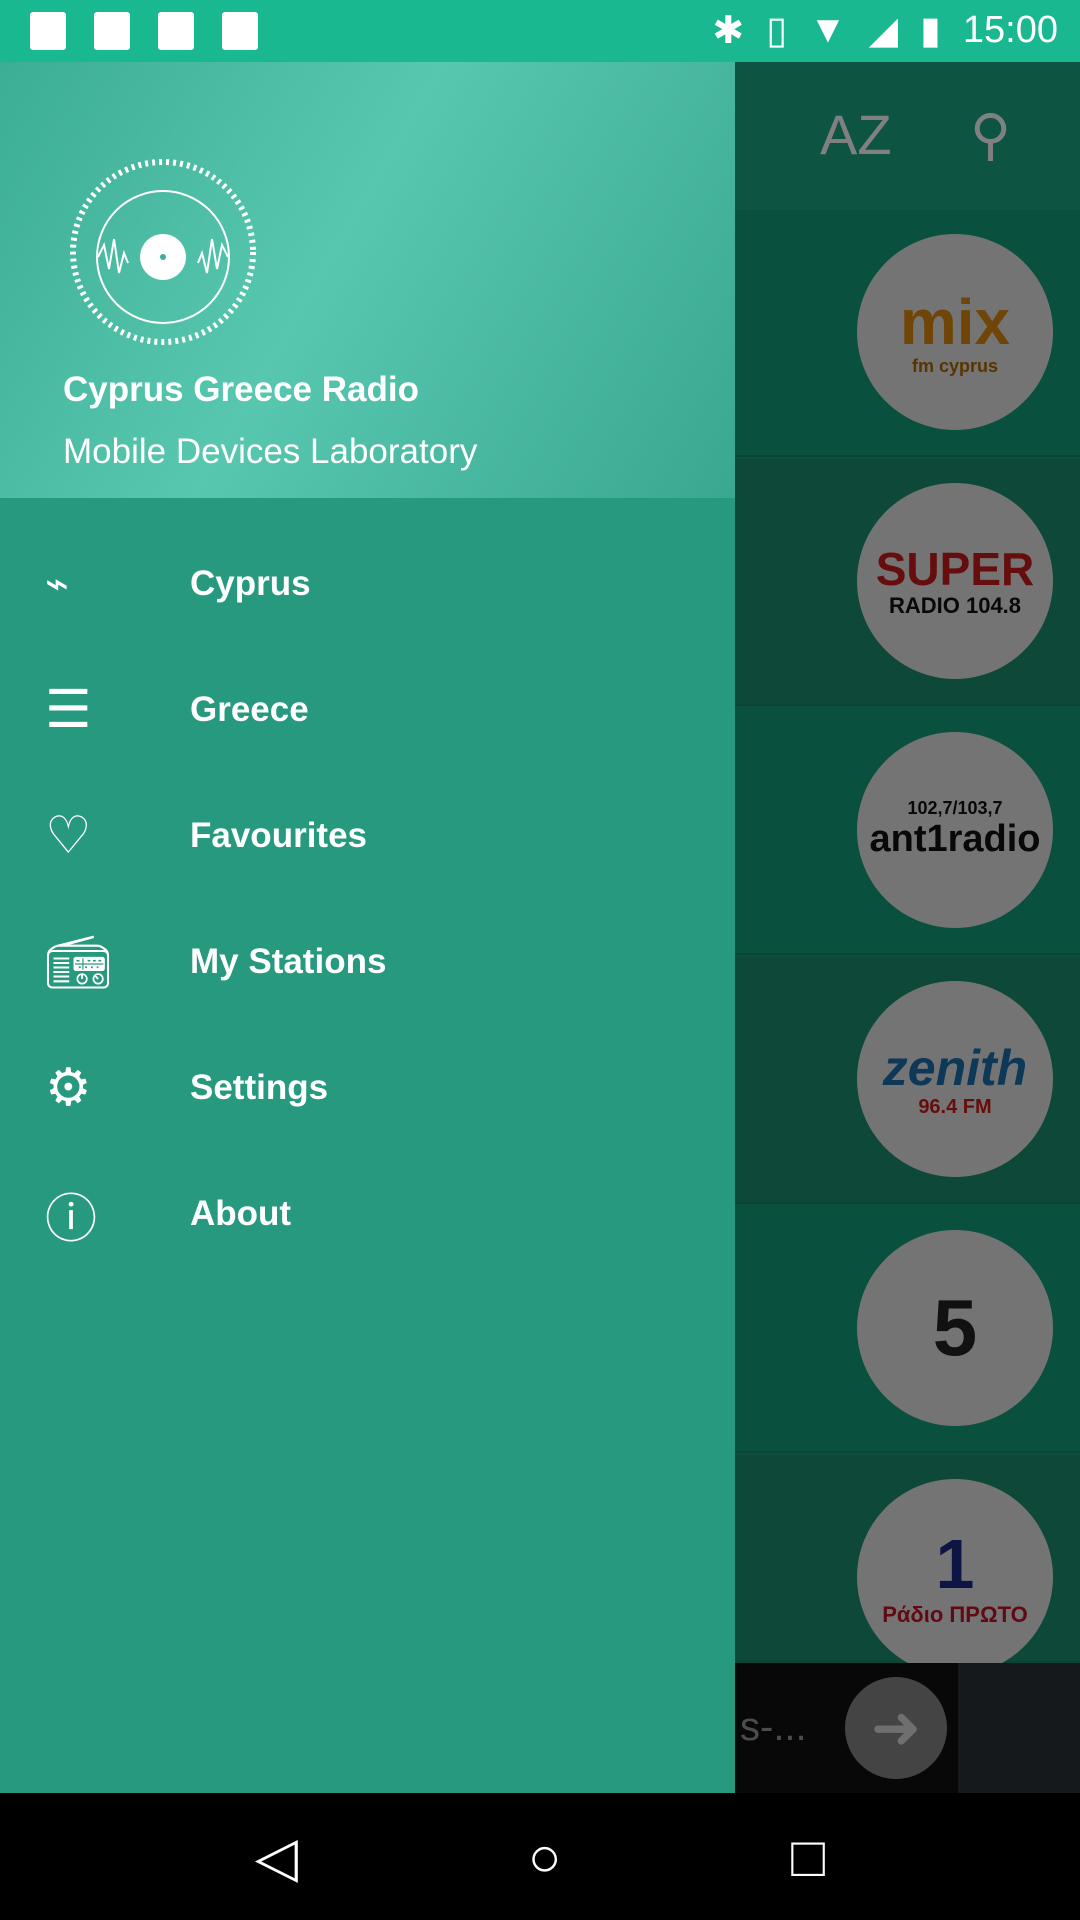 The image size is (1080, 1920). Describe the element at coordinates (68, 836) in the screenshot. I see `heart-icon: ♡` at that location.